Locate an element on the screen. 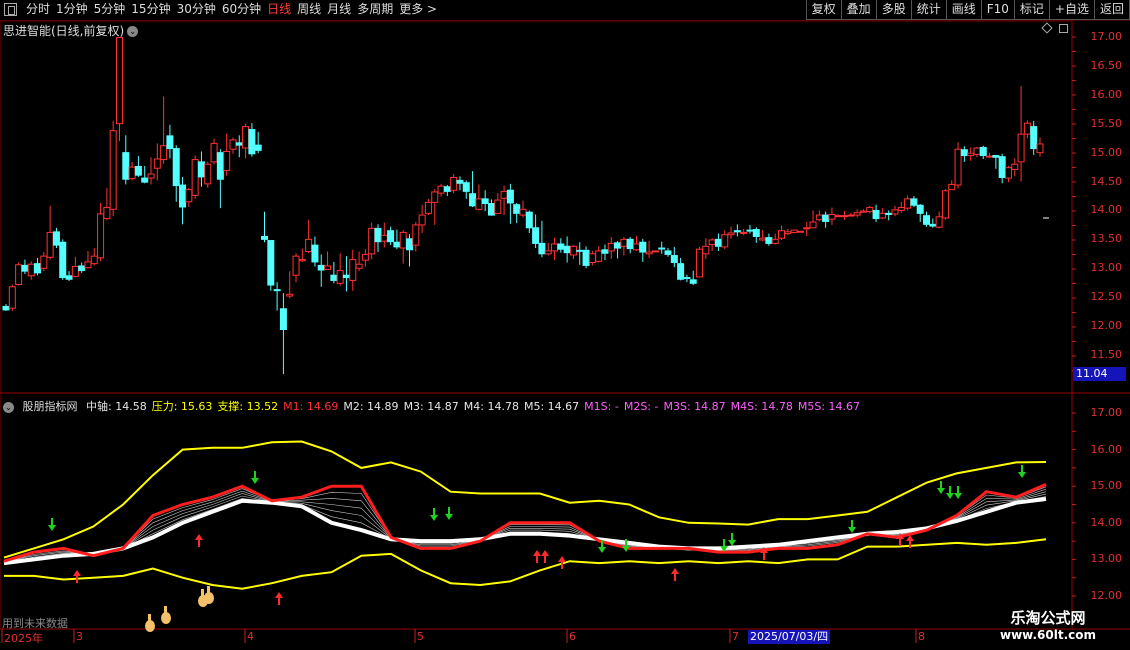 This screenshot has height=650, width=1130. main-chart-title: 思进智能(日线,前复权) ⌄ is located at coordinates (71, 30).